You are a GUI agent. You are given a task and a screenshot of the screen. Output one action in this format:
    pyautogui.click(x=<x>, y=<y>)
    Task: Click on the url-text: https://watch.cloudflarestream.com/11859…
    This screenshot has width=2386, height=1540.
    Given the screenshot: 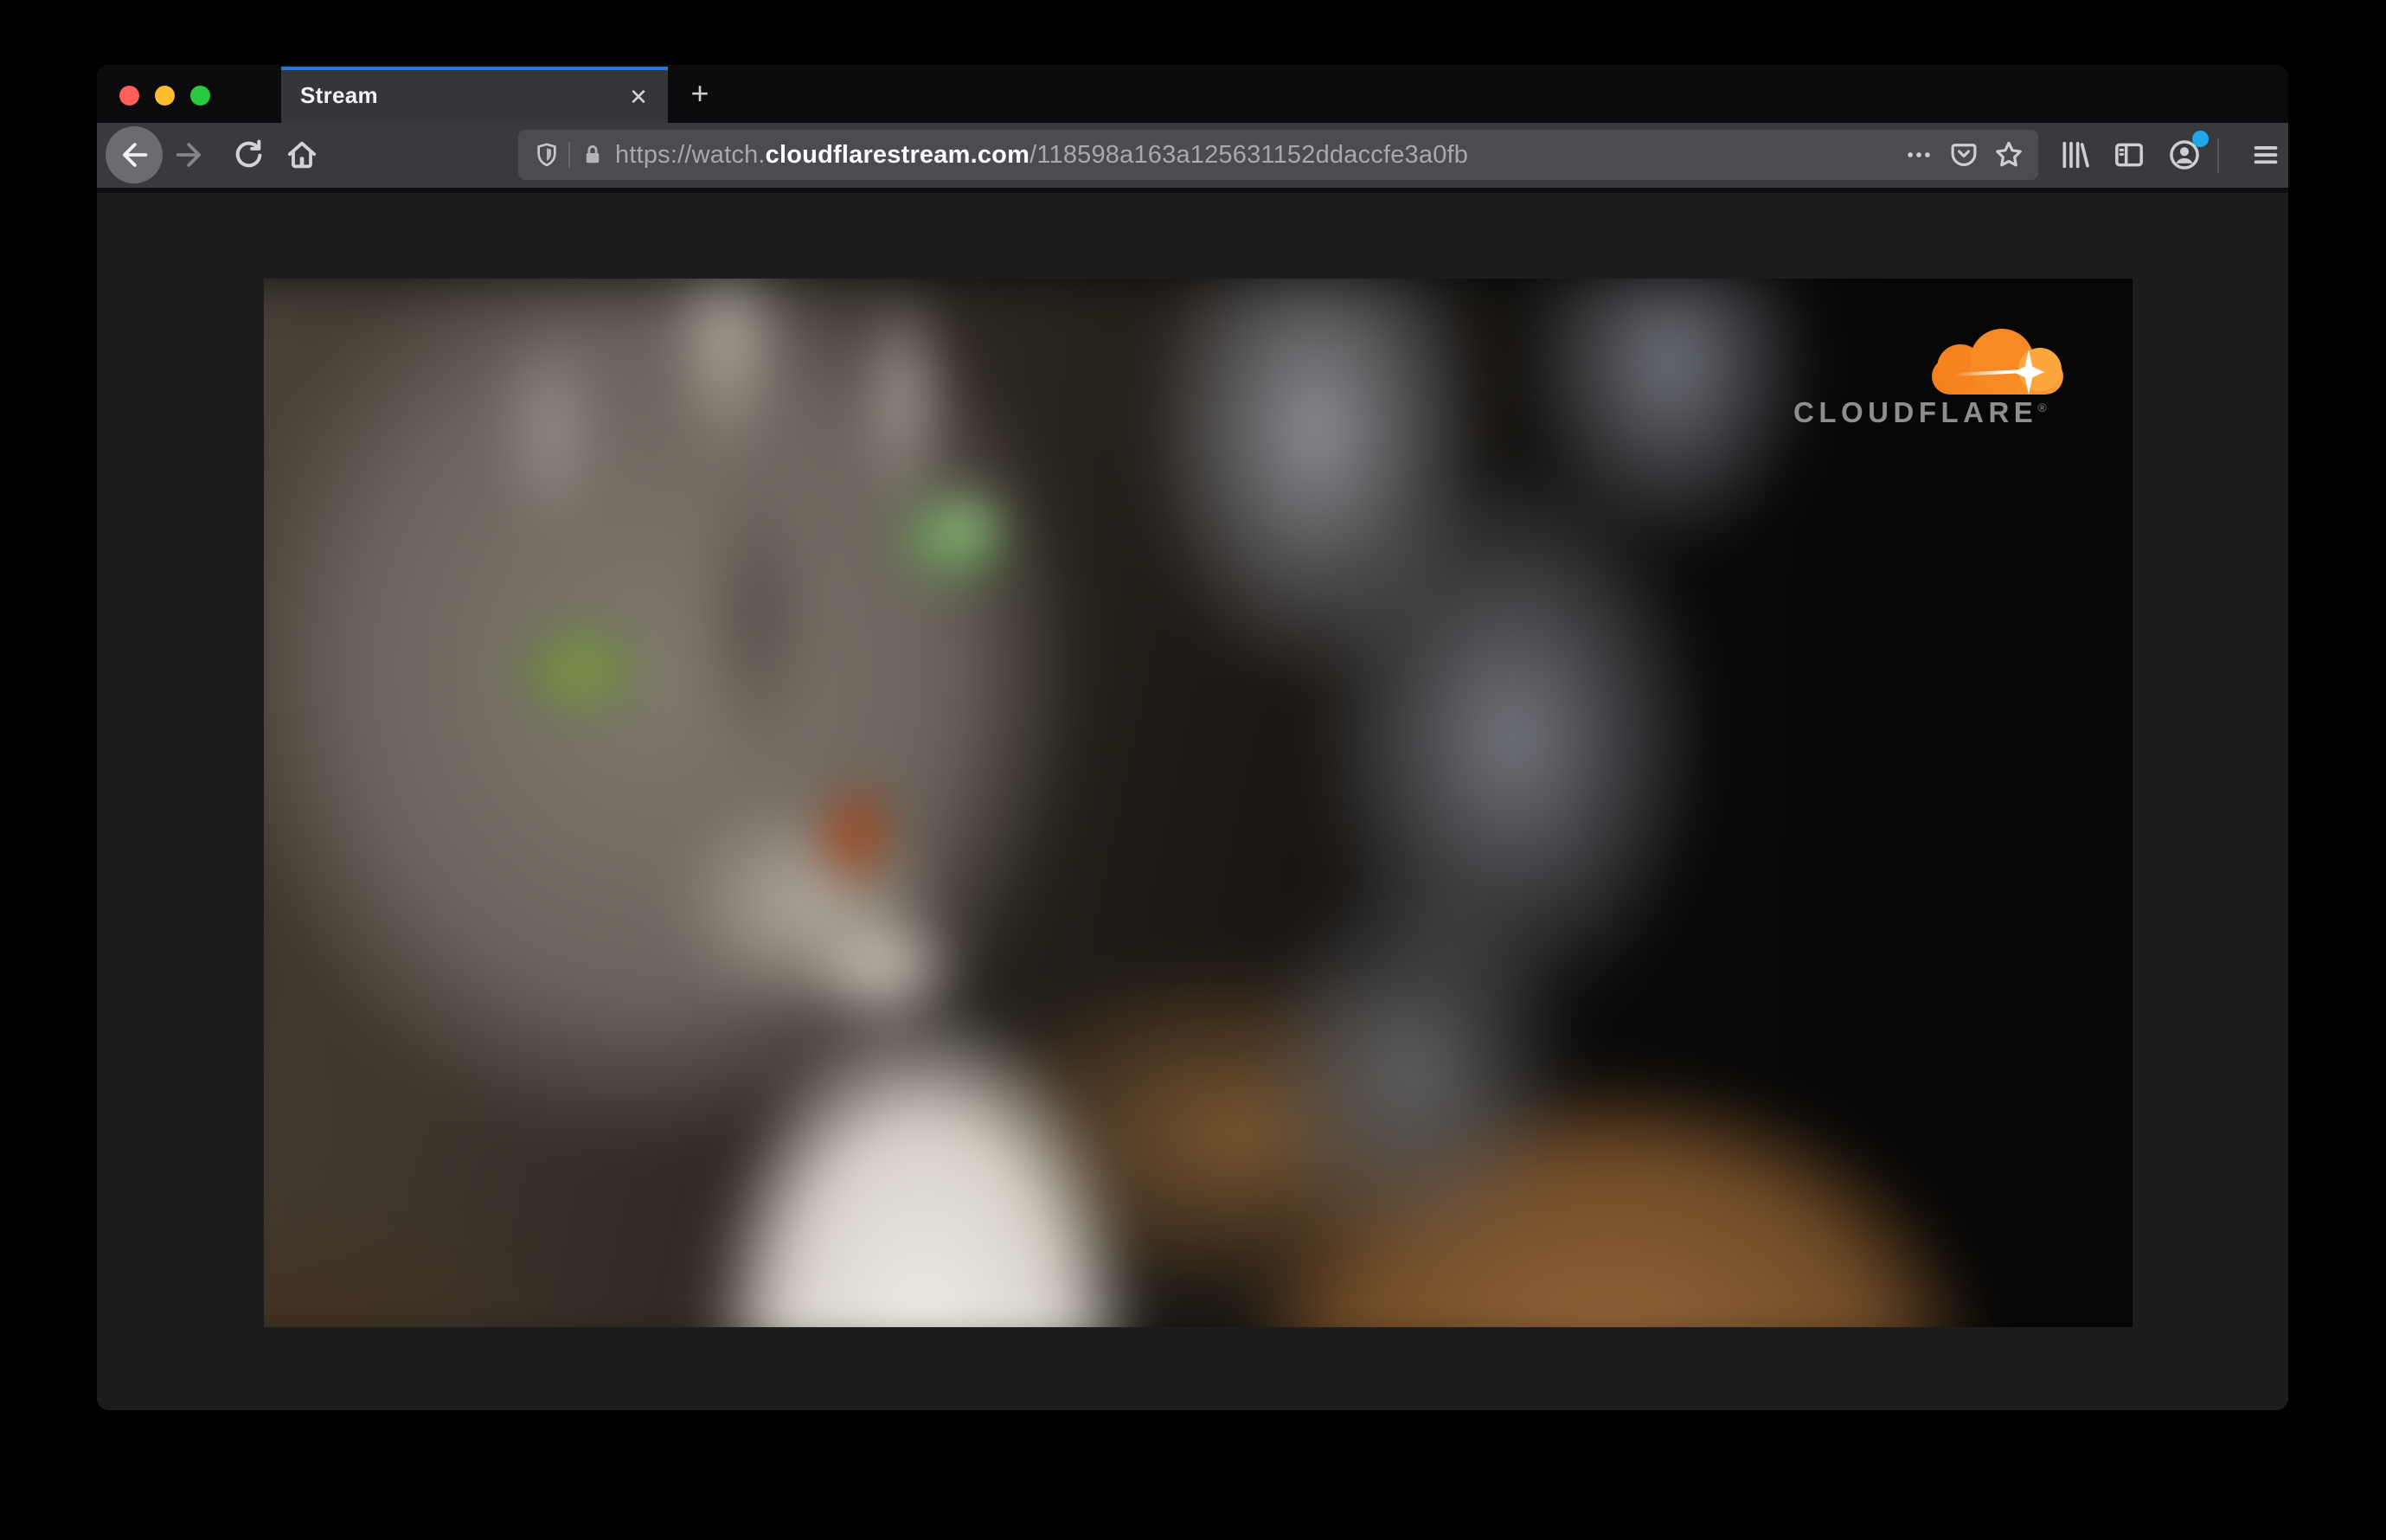 What is the action you would take?
    pyautogui.click(x=1041, y=155)
    